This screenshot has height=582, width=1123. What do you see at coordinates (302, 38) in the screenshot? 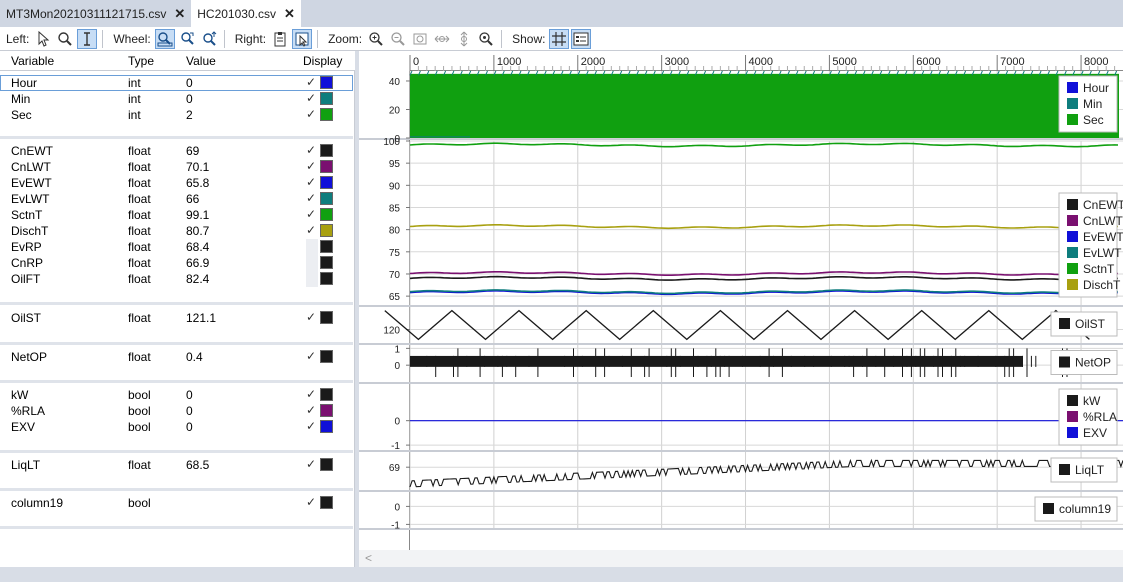
I see `right-context-button` at bounding box center [302, 38].